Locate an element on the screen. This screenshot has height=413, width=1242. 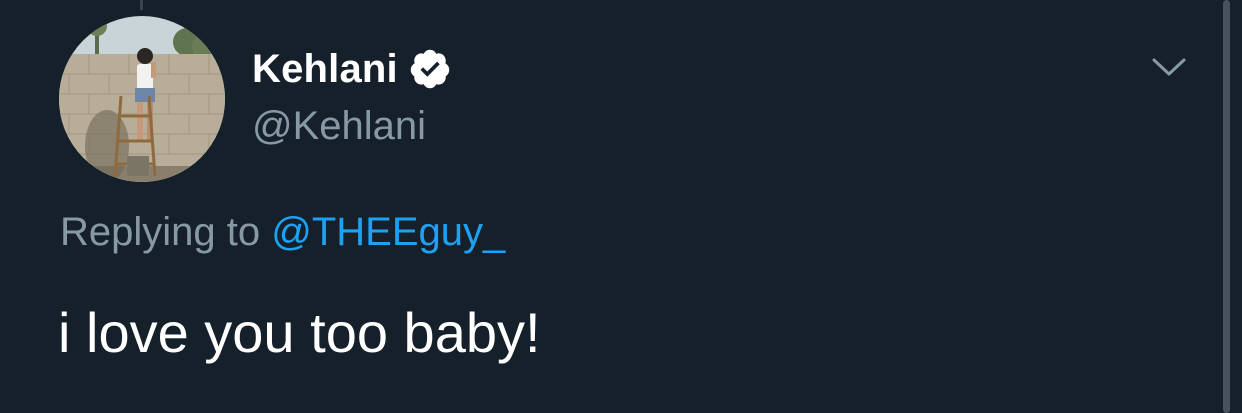
replying-to-label: Replying to is located at coordinates (166, 232).